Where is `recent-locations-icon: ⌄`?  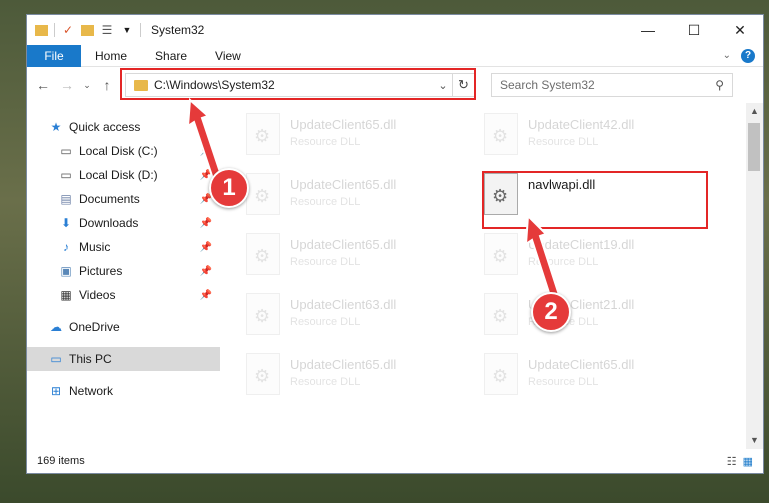 recent-locations-icon: ⌄ is located at coordinates (87, 85).